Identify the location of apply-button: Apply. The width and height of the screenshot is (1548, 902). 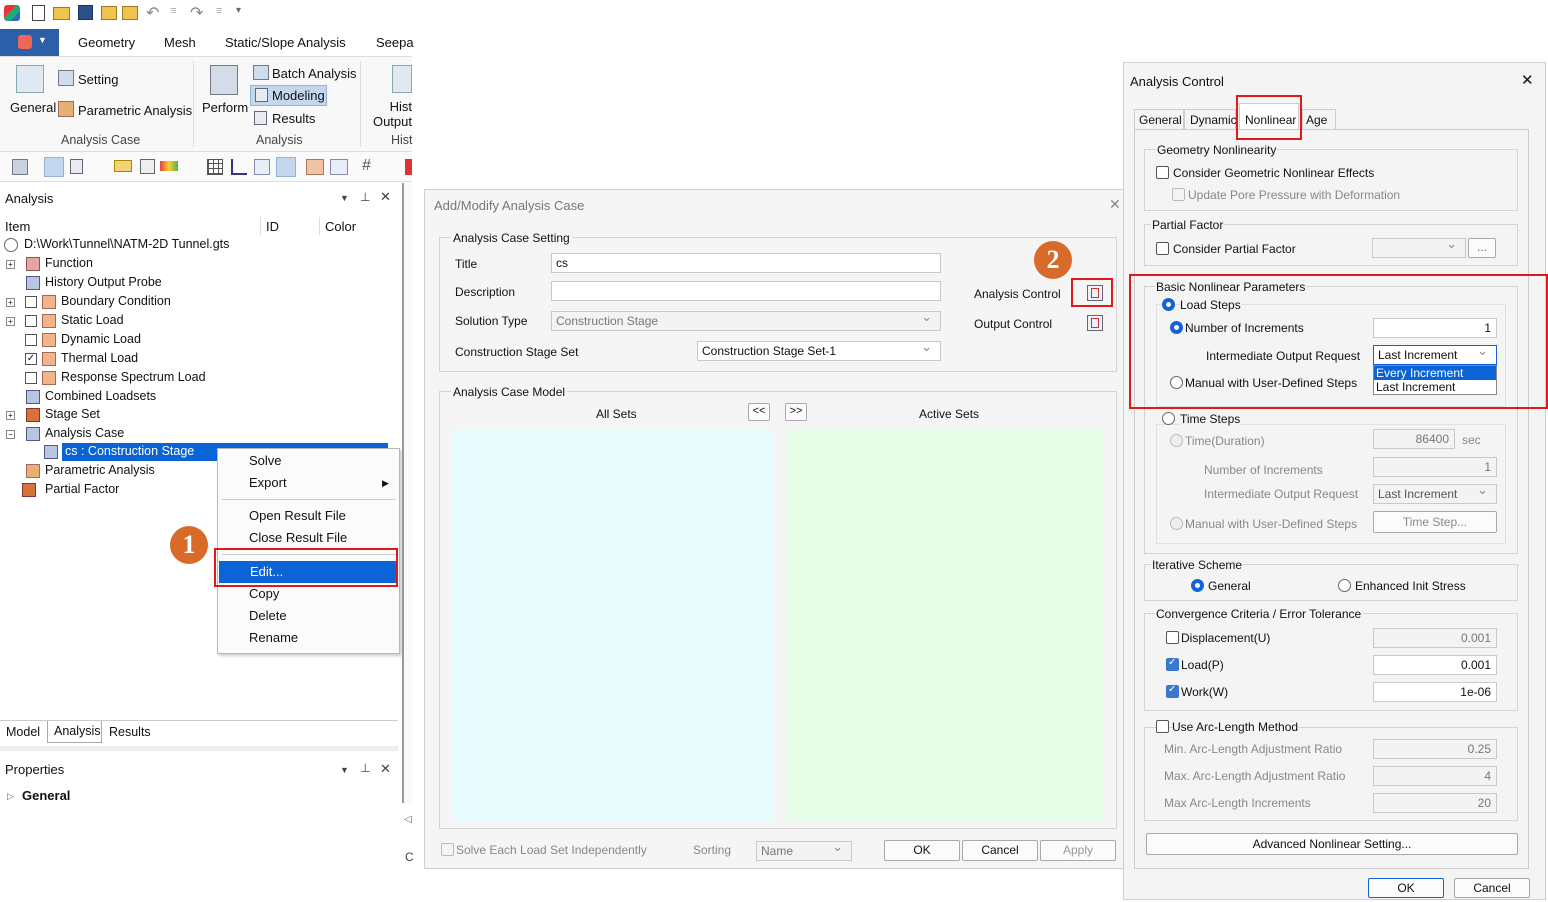
(1078, 850).